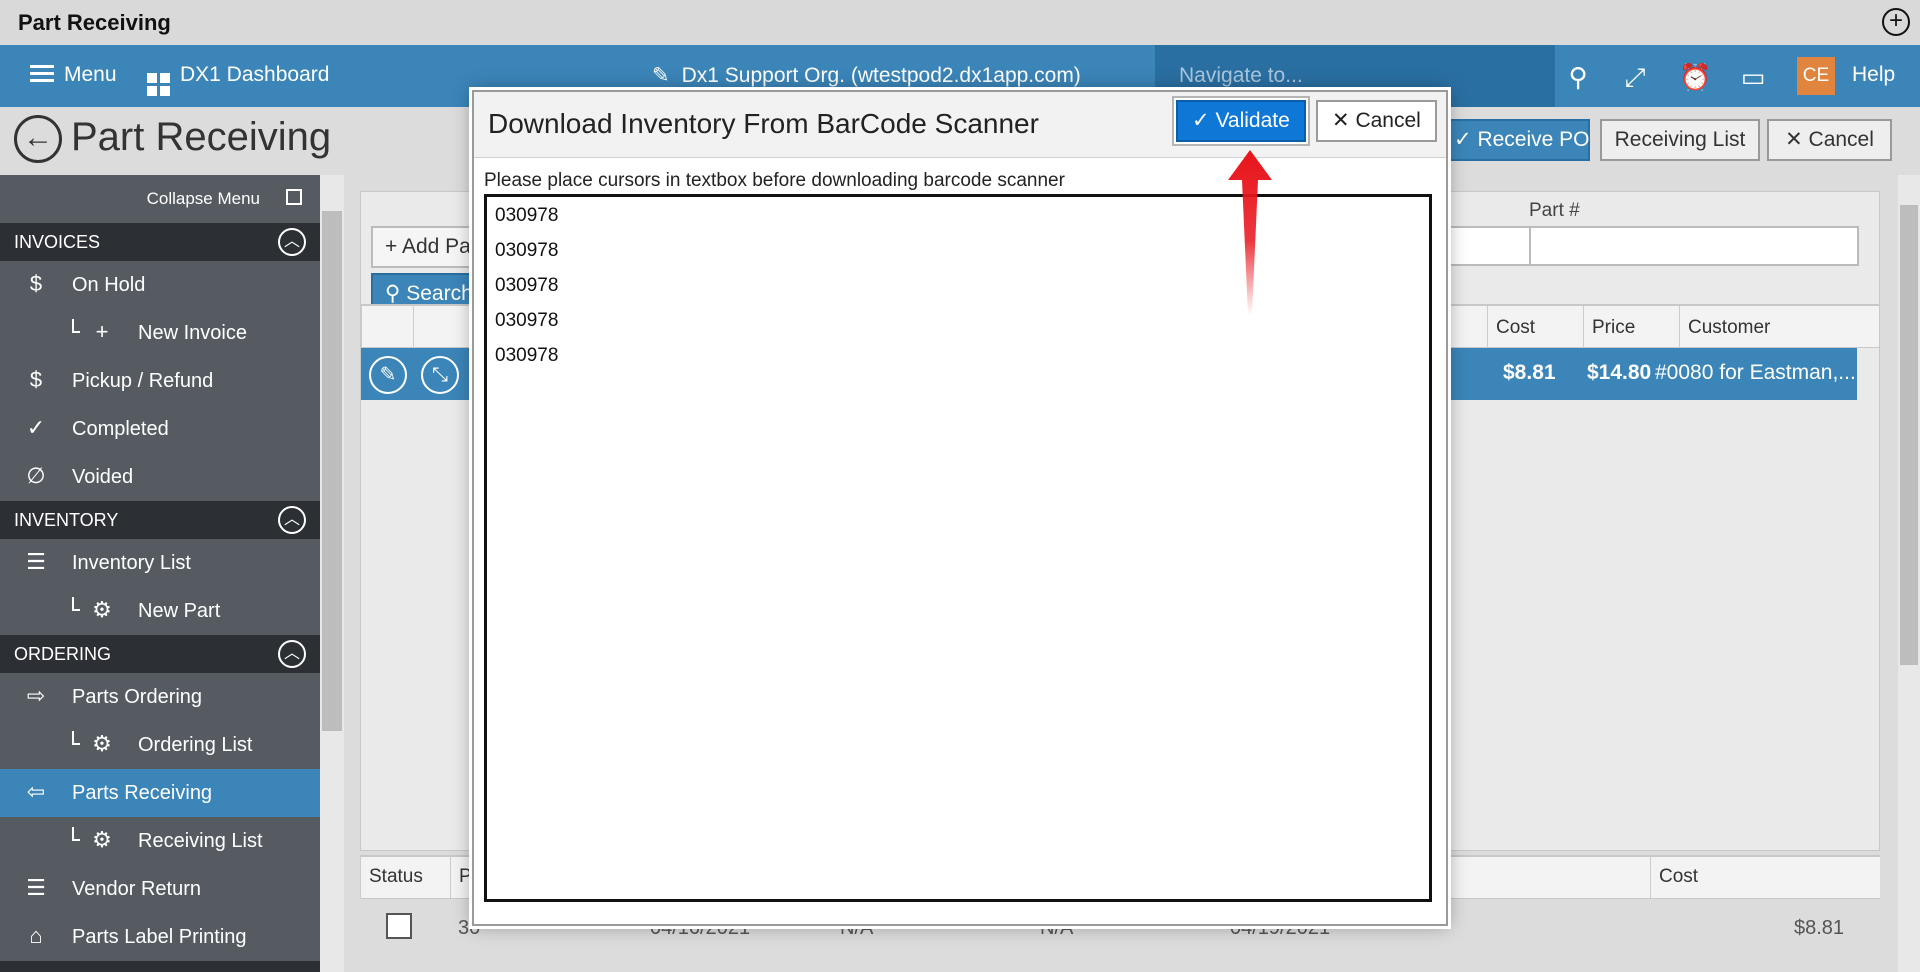 The width and height of the screenshot is (1920, 972). What do you see at coordinates (36, 379) in the screenshot?
I see `refund-icon: $` at bounding box center [36, 379].